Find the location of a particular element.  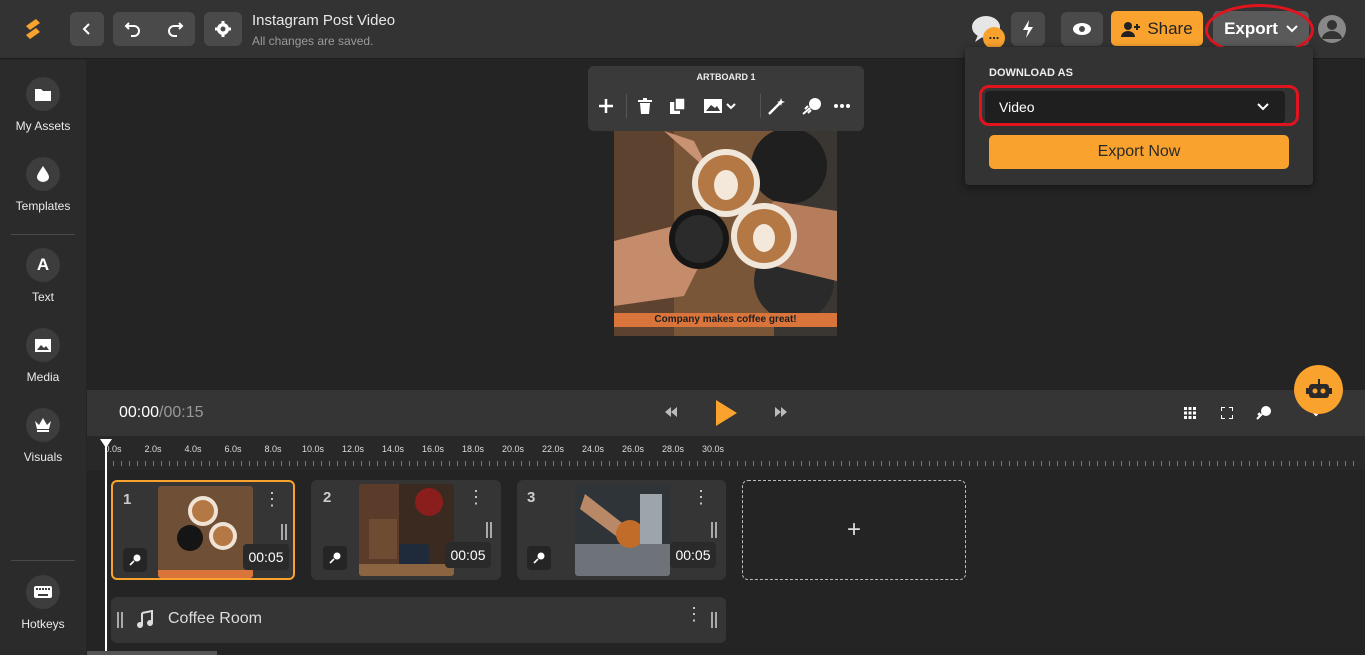

user-avatar-icon is located at coordinates (1332, 29).